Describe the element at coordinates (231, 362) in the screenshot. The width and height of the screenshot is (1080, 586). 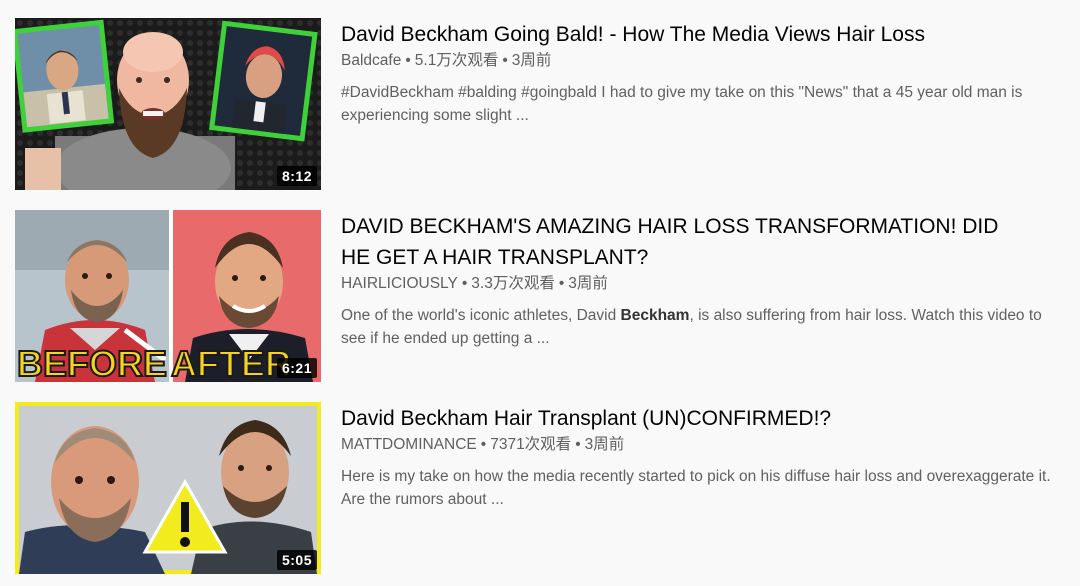
I see `thumbnail-text-after: AFTER` at that location.